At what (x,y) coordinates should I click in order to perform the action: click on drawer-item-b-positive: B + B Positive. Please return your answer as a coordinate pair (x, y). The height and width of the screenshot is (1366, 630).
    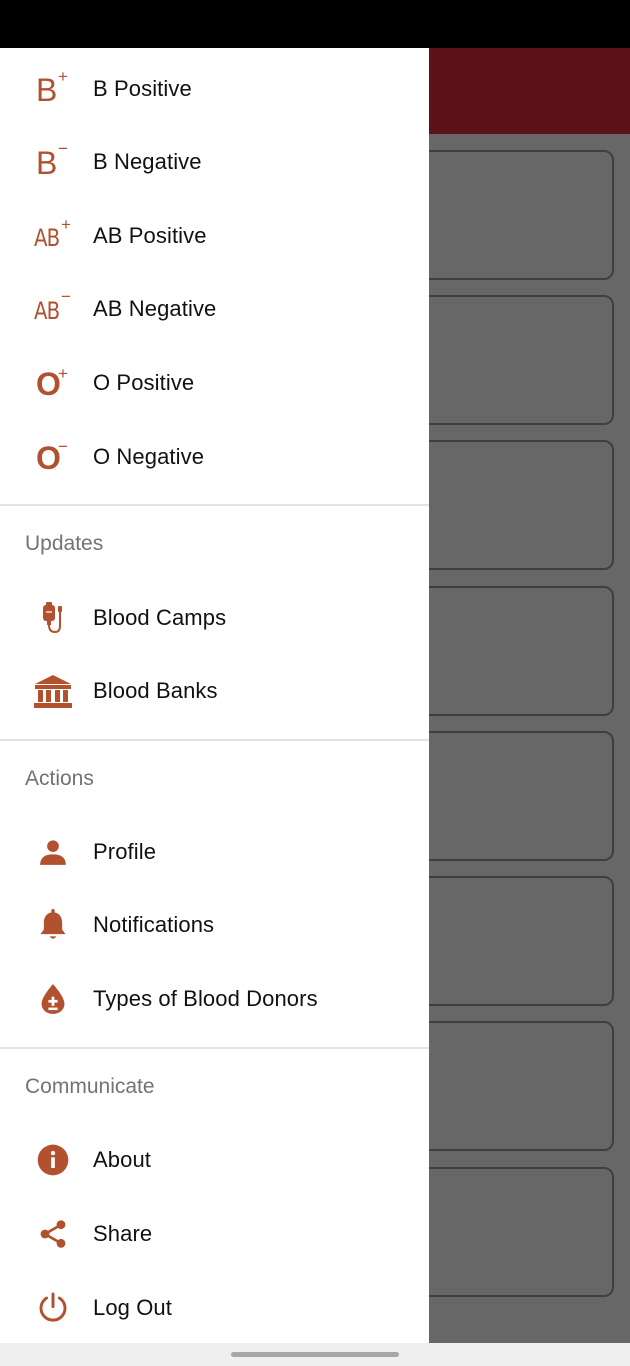
    Looking at the image, I should click on (214, 89).